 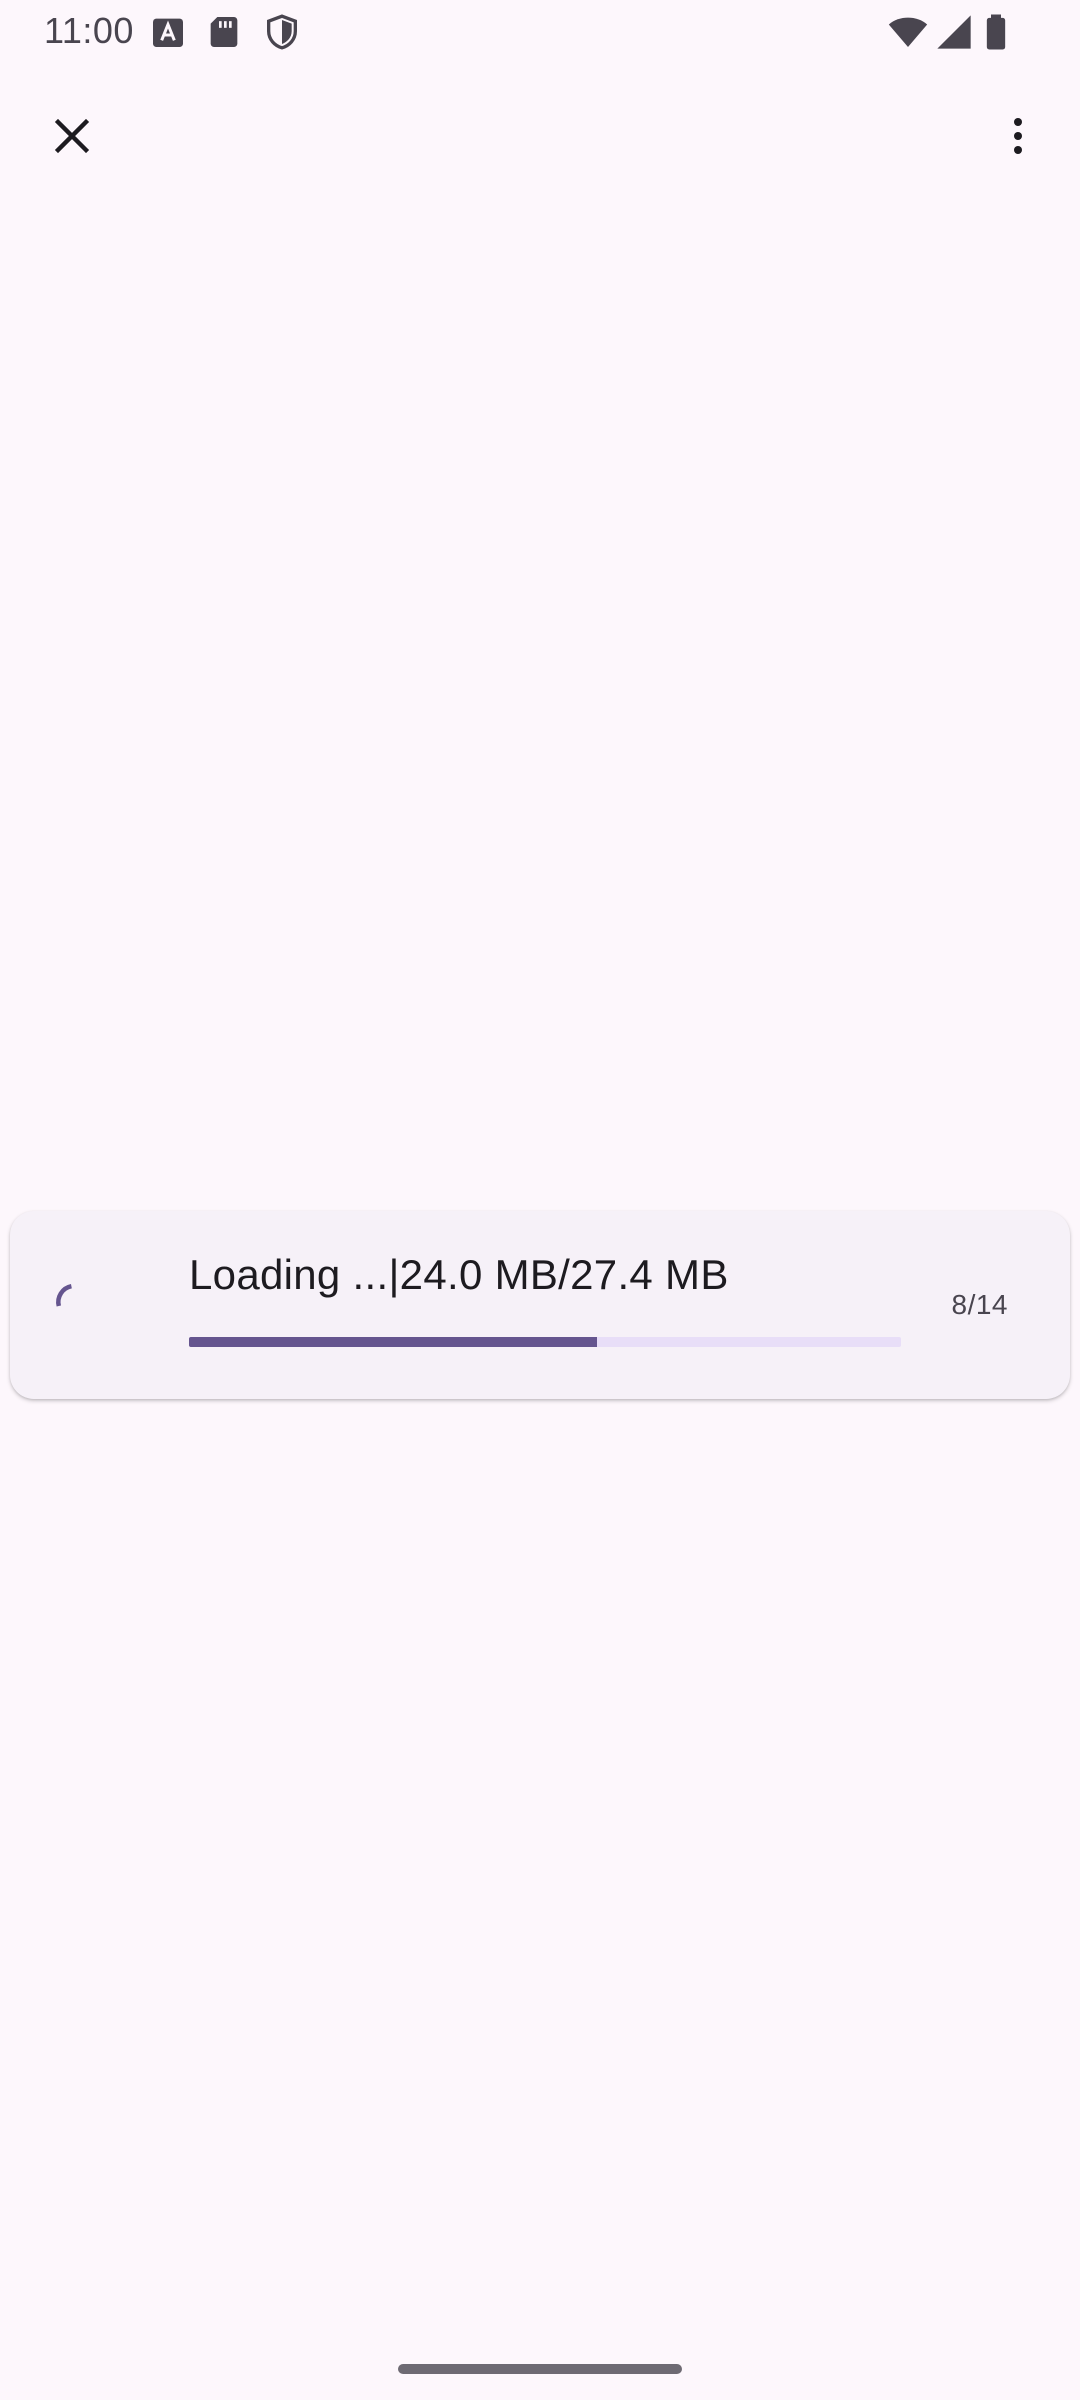 I want to click on more-vertical-icon, so click(x=1018, y=136).